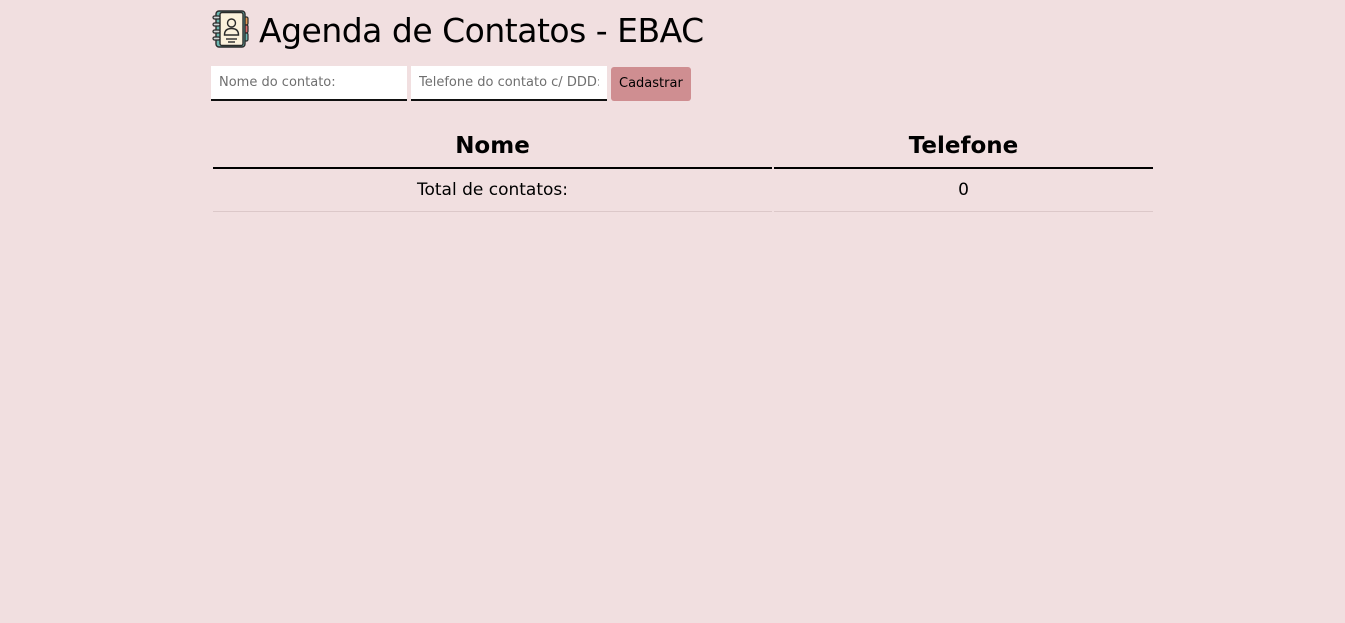 This screenshot has height=623, width=1345. Describe the element at coordinates (651, 83) in the screenshot. I see `register-button: Cadastrar` at that location.